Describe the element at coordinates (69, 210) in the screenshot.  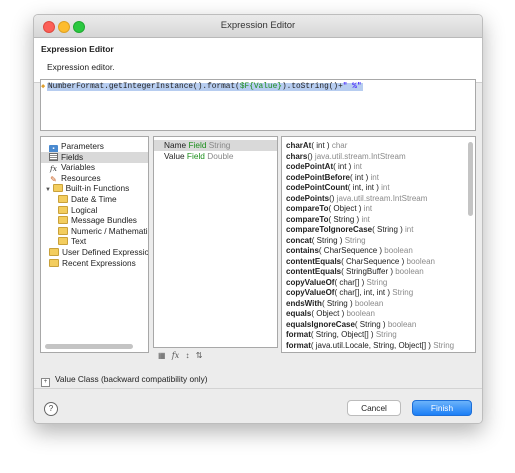
I see `tree-item: Logical` at that location.